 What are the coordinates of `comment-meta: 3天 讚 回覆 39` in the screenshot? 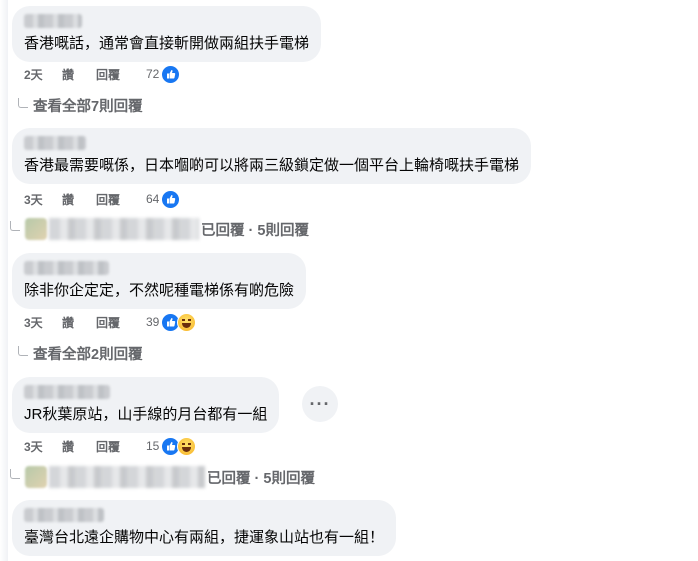 It's located at (110, 322).